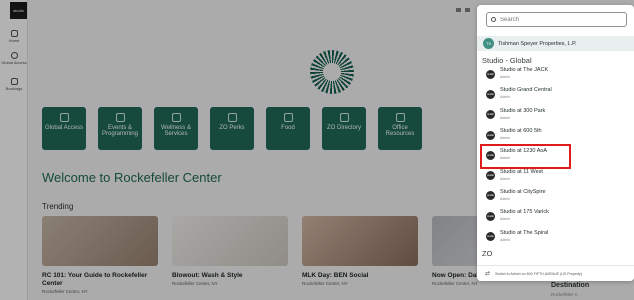 This screenshot has width=634, height=300. Describe the element at coordinates (524, 232) in the screenshot. I see `property-name: Studio at The Spiral` at that location.